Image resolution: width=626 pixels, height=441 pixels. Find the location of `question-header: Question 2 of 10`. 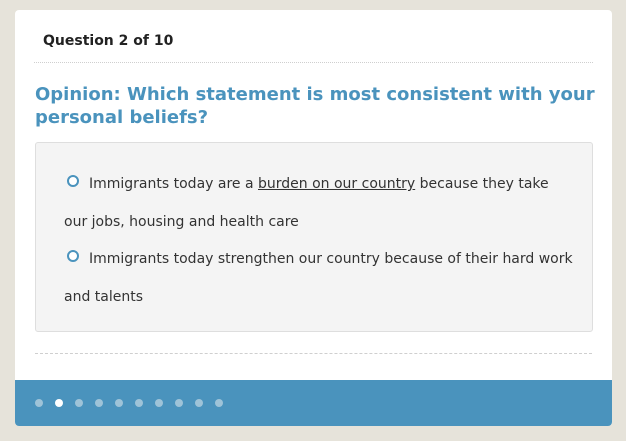

question-header: Question 2 of 10 is located at coordinates (313, 36).